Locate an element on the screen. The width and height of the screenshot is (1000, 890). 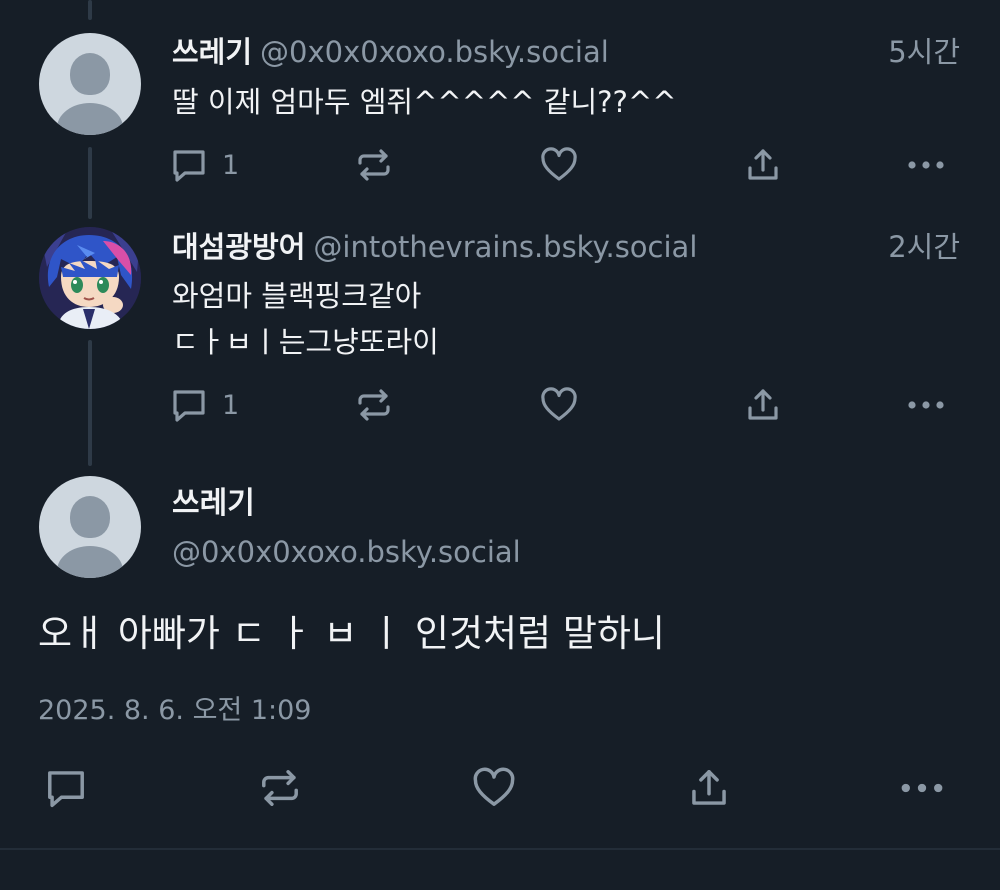
anime-character-avatar-icon is located at coordinates (90, 278).